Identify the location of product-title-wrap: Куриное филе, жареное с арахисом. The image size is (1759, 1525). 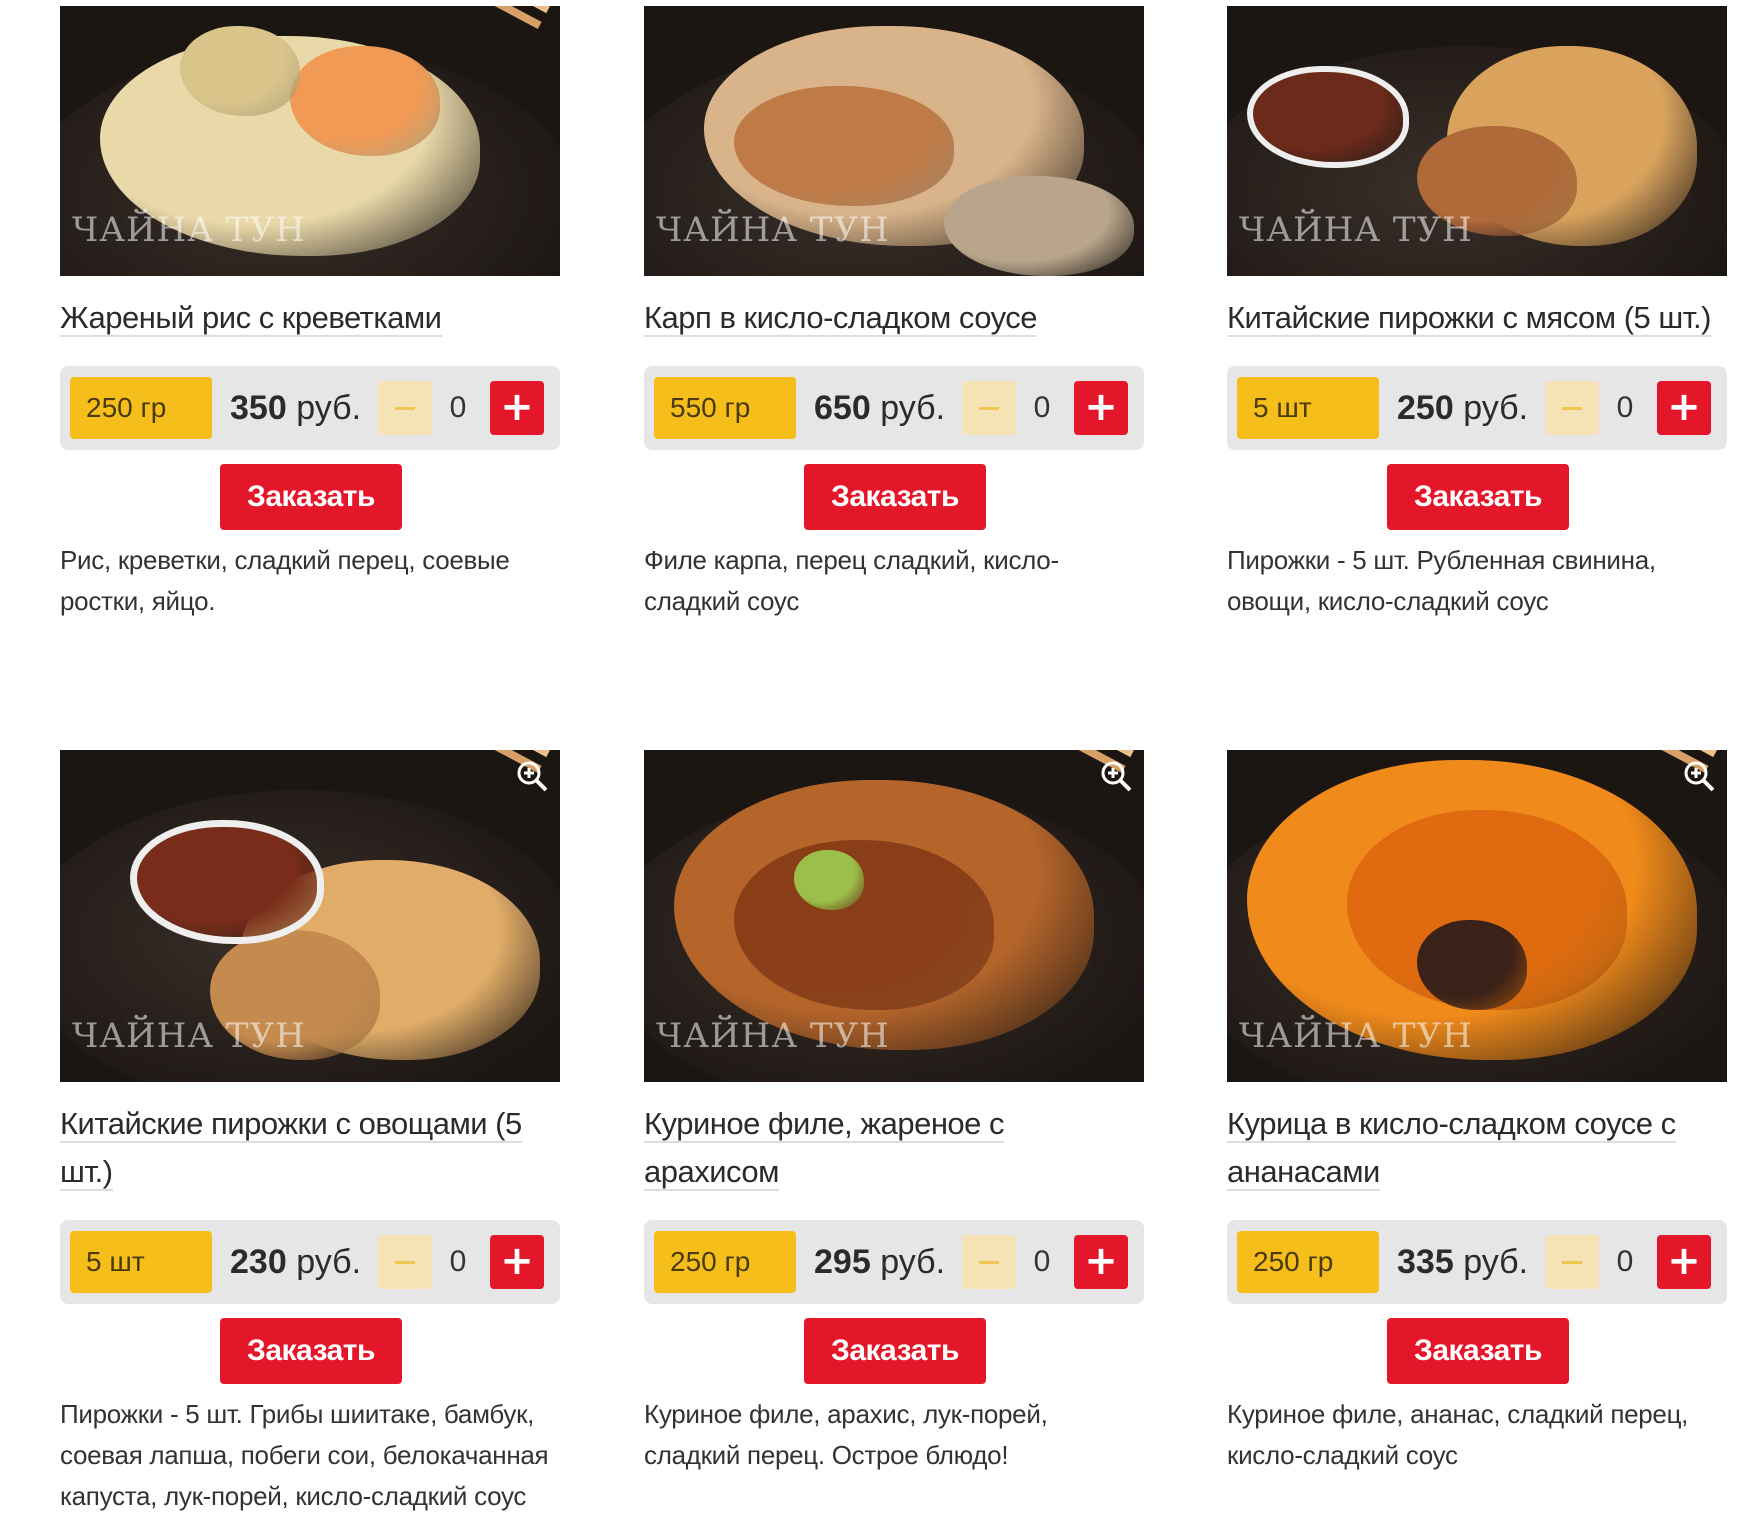
(894, 1148).